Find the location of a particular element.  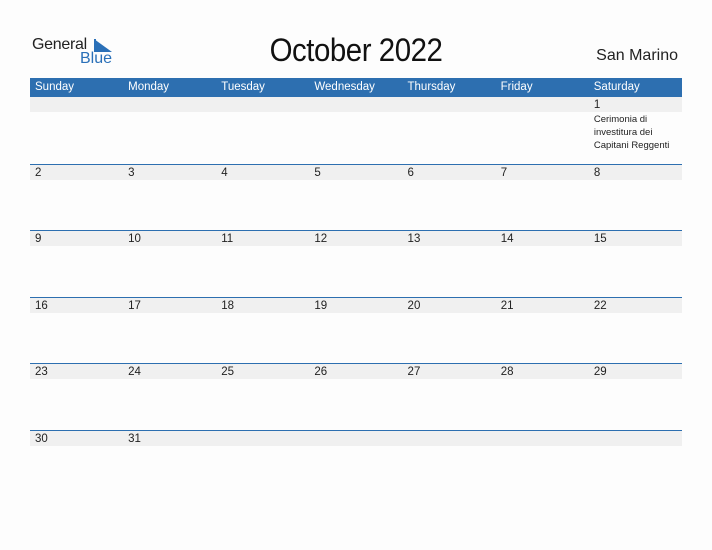

week-row: 16 17 18 19 20 21 22 is located at coordinates (356, 330).